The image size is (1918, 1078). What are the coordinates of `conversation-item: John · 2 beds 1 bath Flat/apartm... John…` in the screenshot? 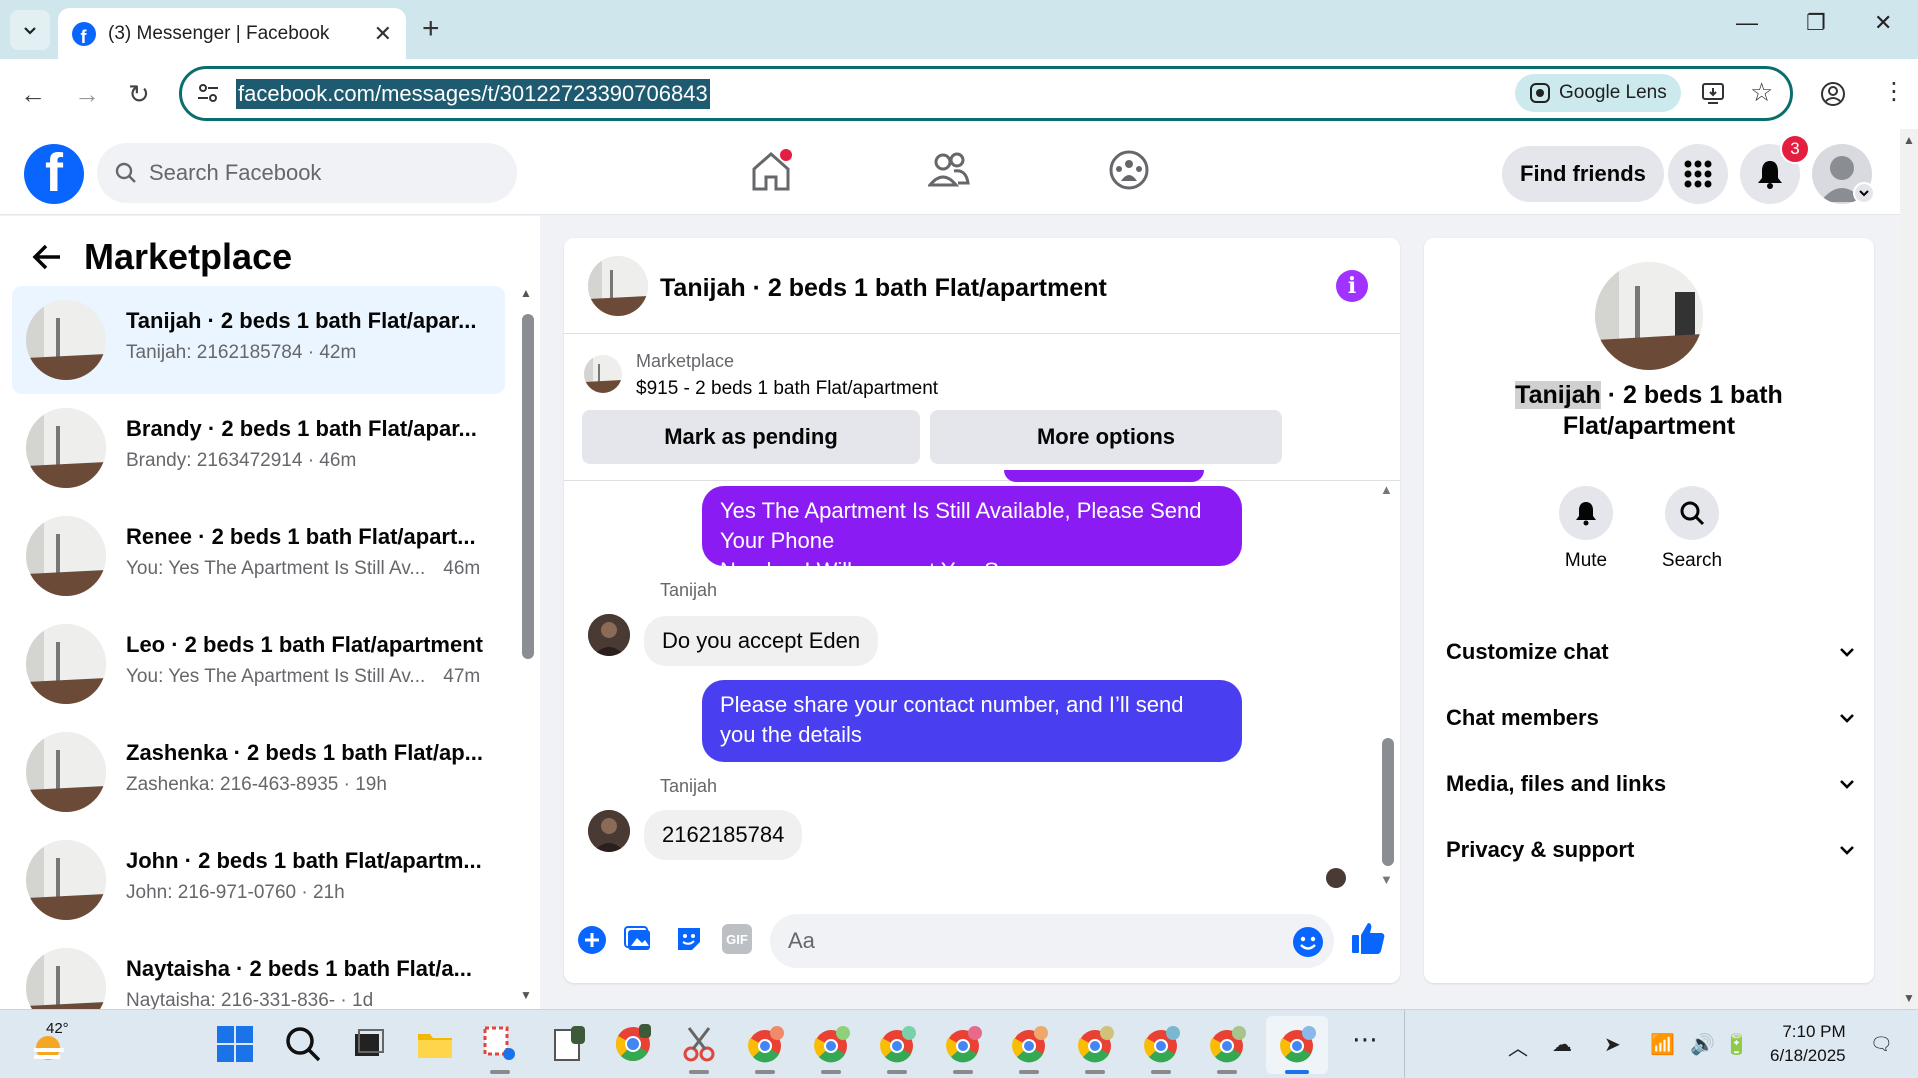 It's located at (258, 880).